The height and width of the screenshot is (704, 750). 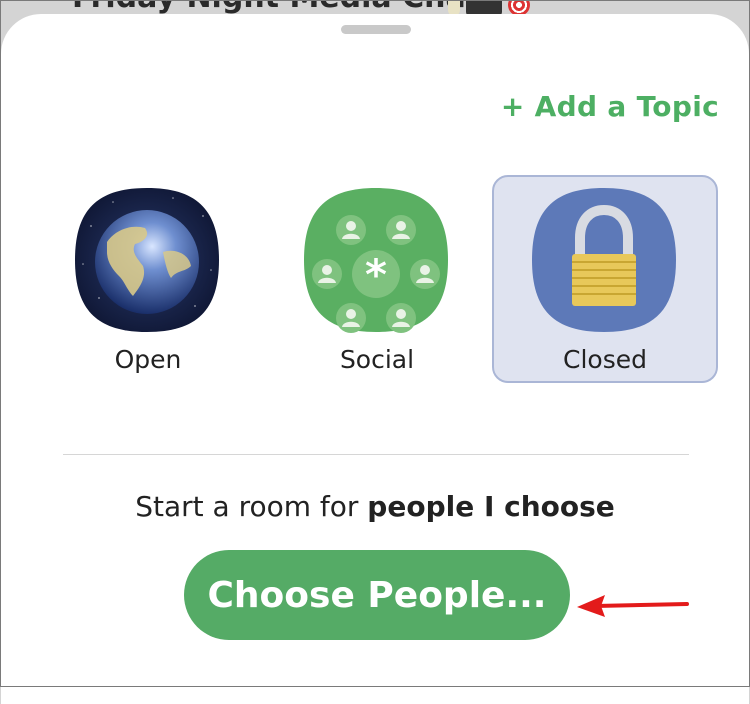 What do you see at coordinates (610, 106) in the screenshot?
I see `add-topic-button: + Add a Topic` at bounding box center [610, 106].